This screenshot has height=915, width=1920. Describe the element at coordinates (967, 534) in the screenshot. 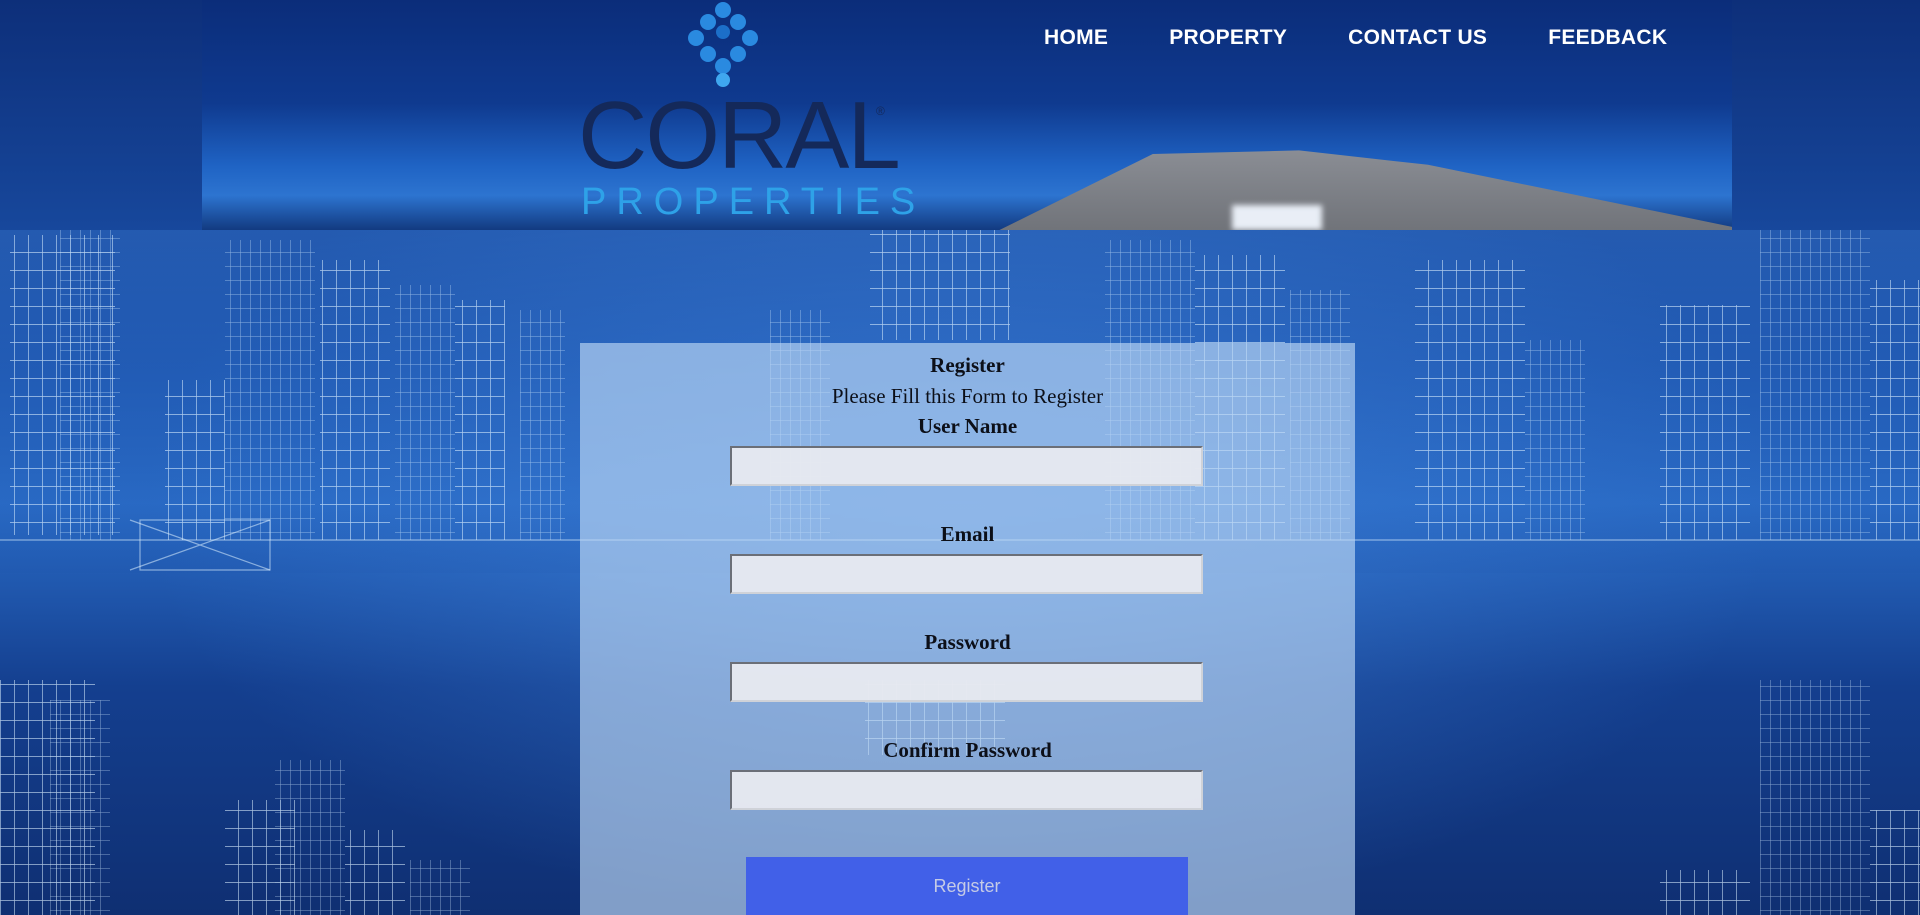

I see `email-label: Email` at that location.